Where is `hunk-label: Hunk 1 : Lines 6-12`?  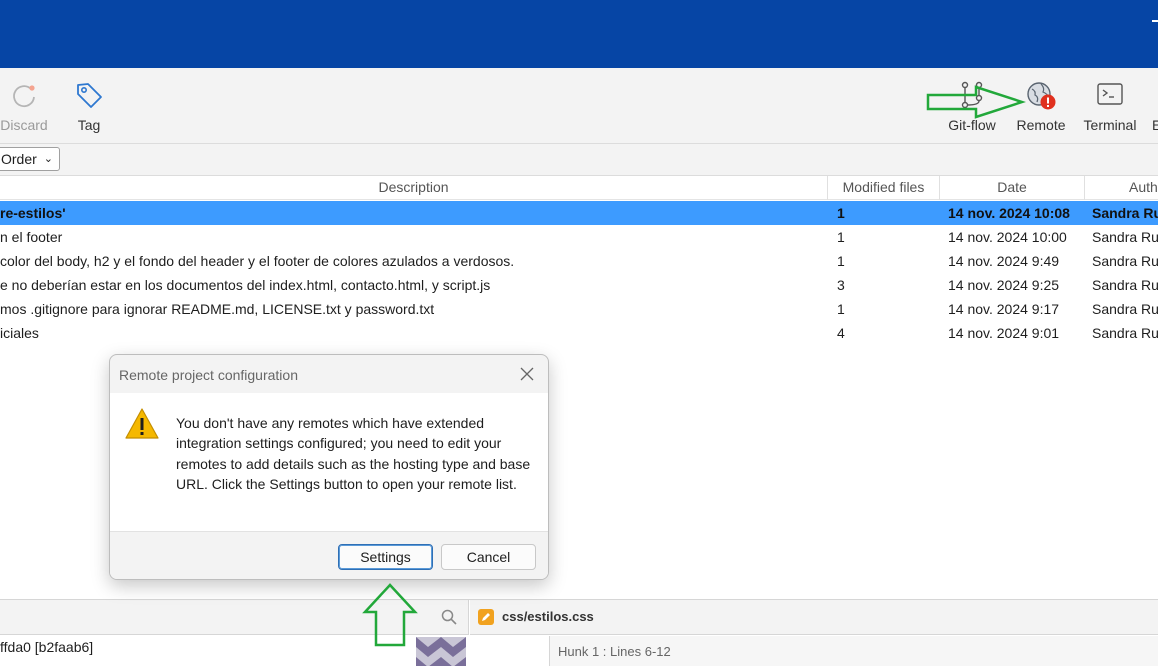 hunk-label: Hunk 1 : Lines 6-12 is located at coordinates (614, 651).